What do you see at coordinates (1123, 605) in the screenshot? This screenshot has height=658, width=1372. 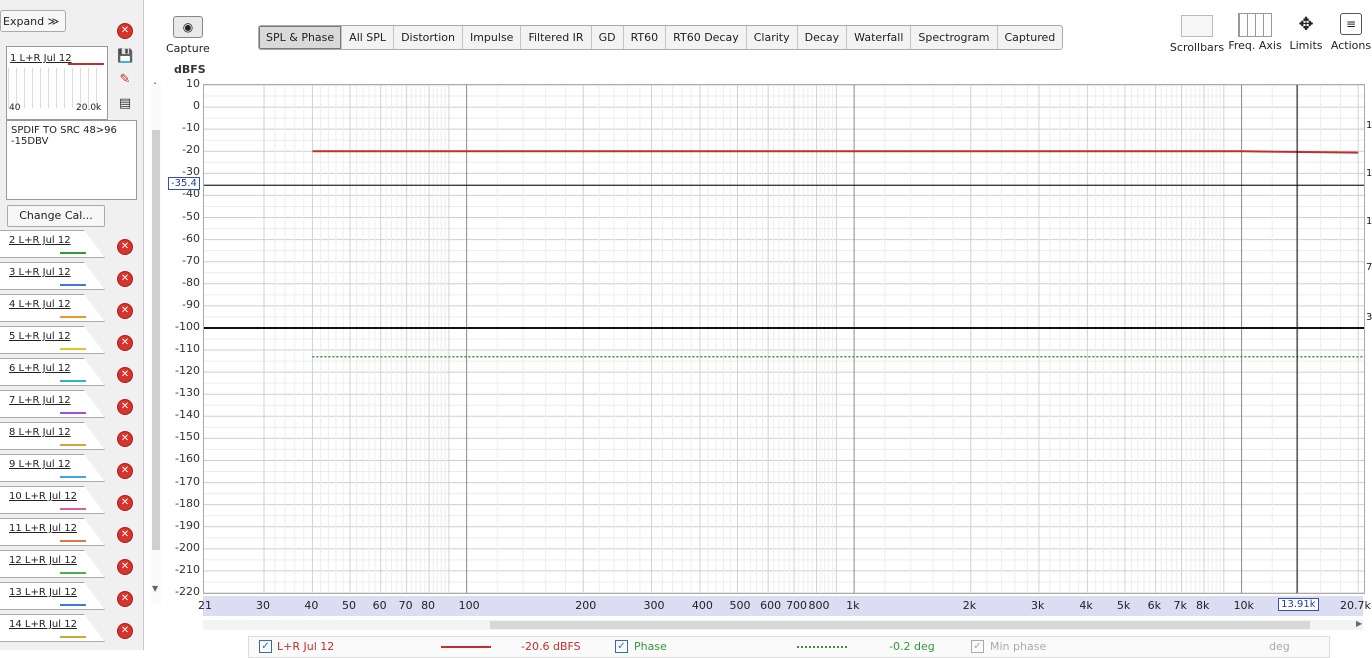 I see `x-tick-label: 5k` at bounding box center [1123, 605].